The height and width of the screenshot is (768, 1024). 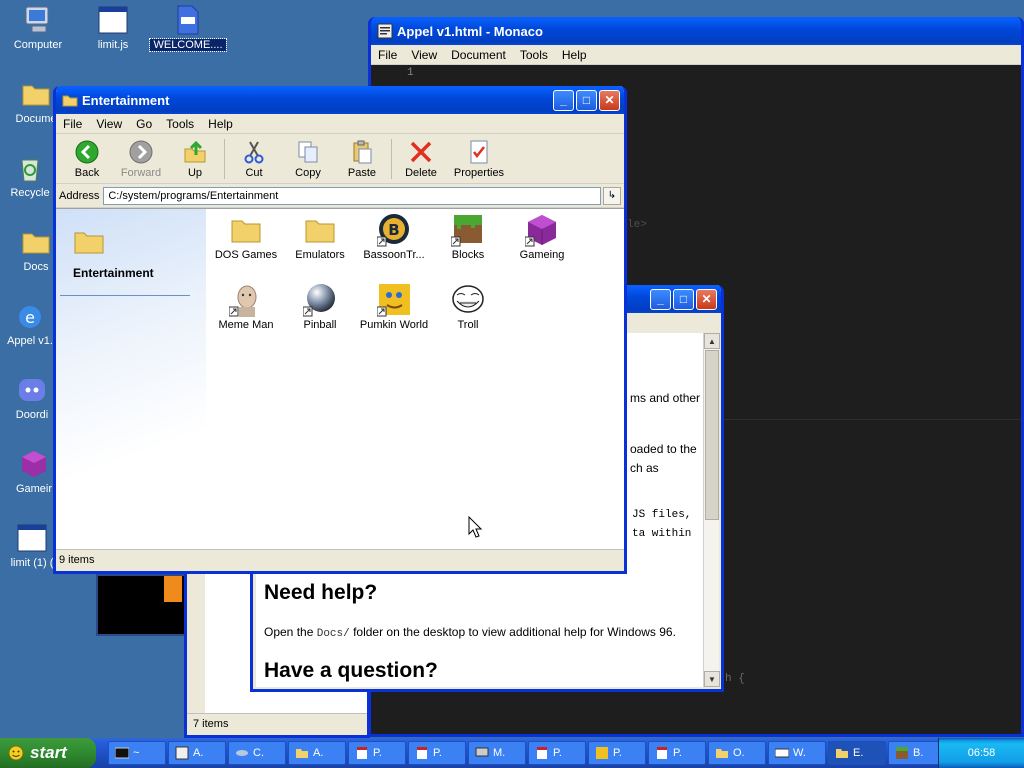 I want to click on file-item-label: Emulators, so click(x=320, y=255).